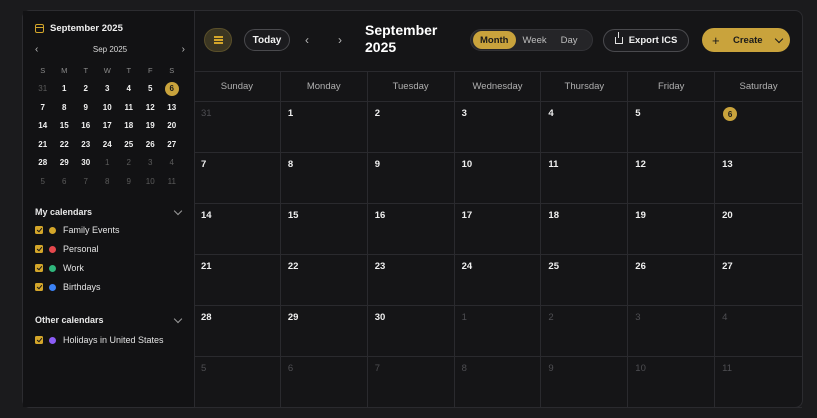  I want to click on day-cell: 23, so click(411, 280).